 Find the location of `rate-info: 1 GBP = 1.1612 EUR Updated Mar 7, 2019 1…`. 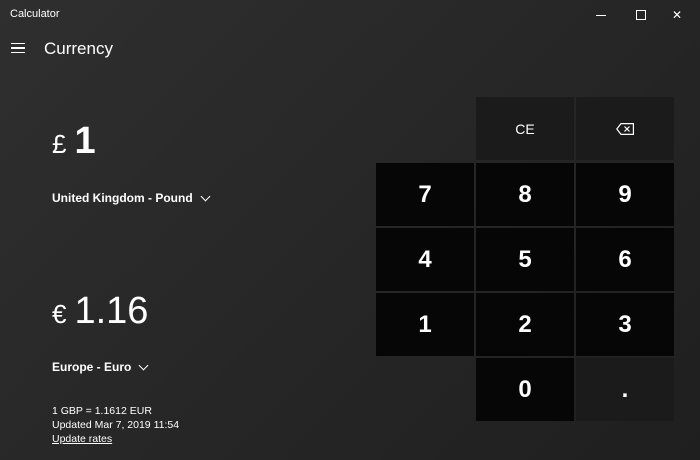

rate-info: 1 GBP = 1.1612 EUR Updated Mar 7, 2019 1… is located at coordinates (115, 425).